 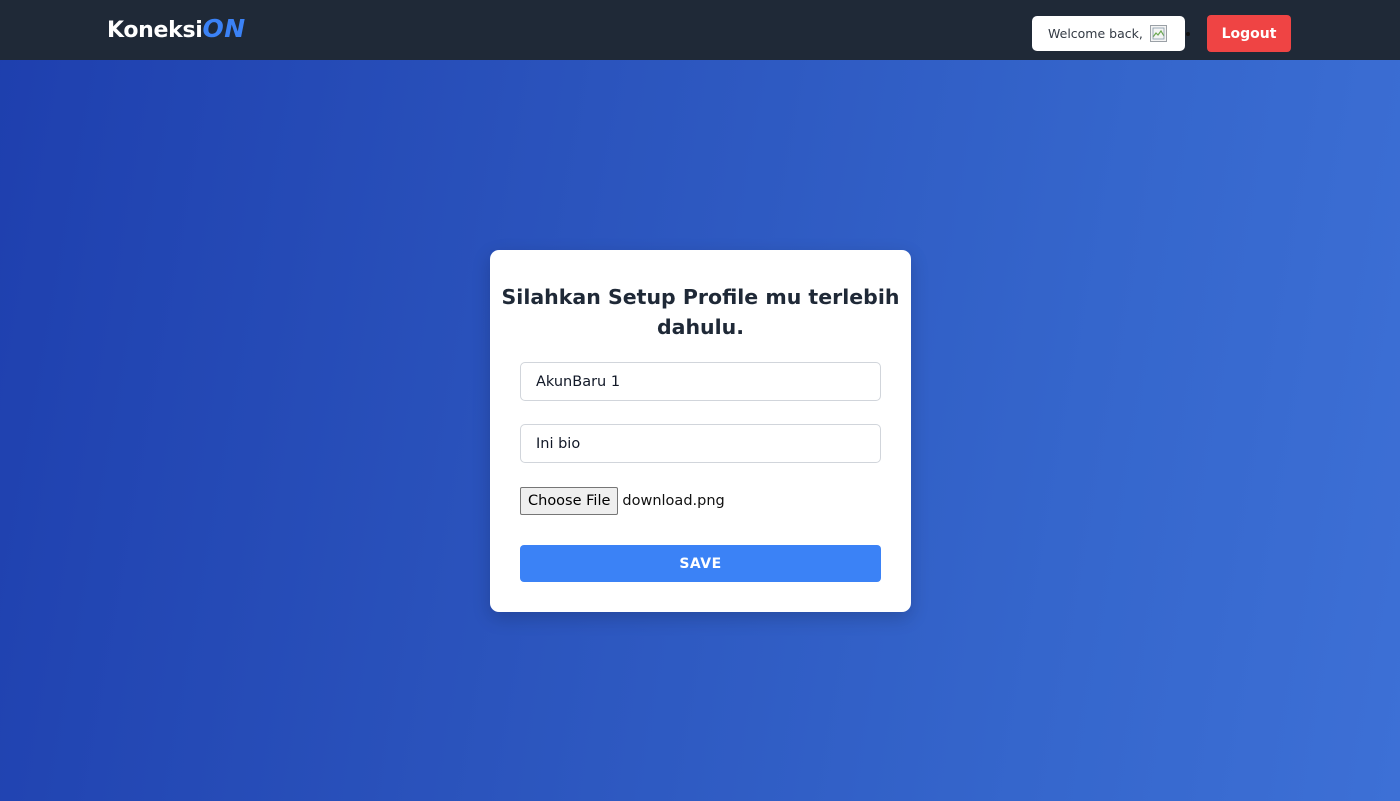 What do you see at coordinates (700, 563) in the screenshot?
I see `save-button: SAVE` at bounding box center [700, 563].